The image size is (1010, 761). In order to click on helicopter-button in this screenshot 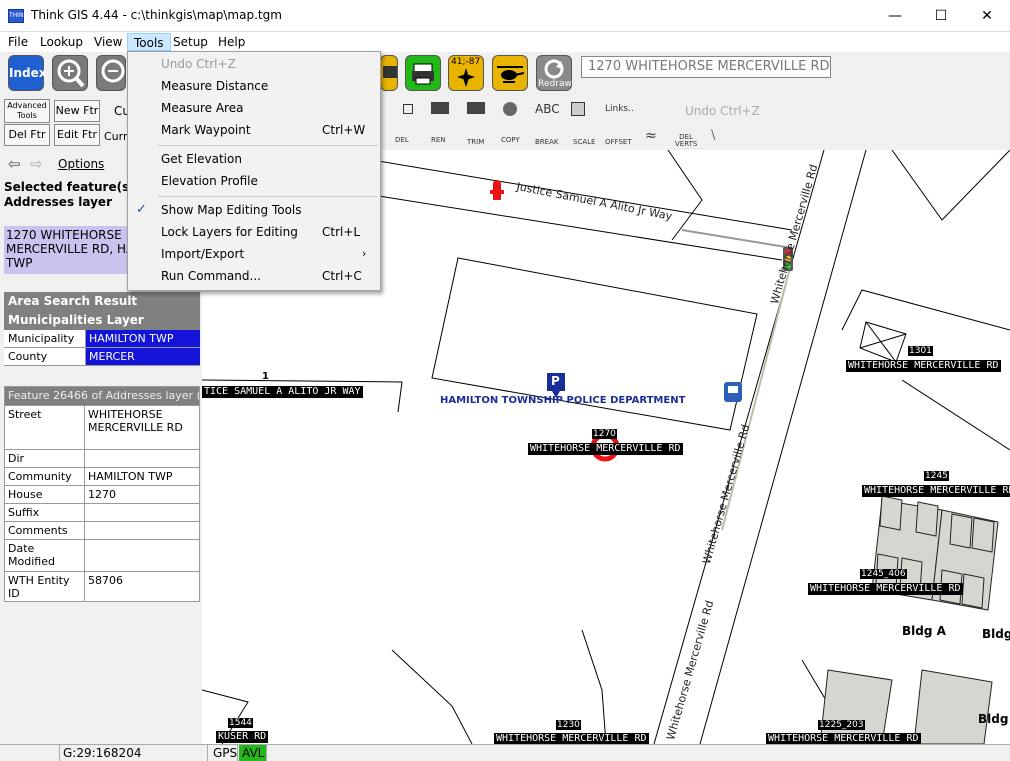, I will do `click(510, 73)`.